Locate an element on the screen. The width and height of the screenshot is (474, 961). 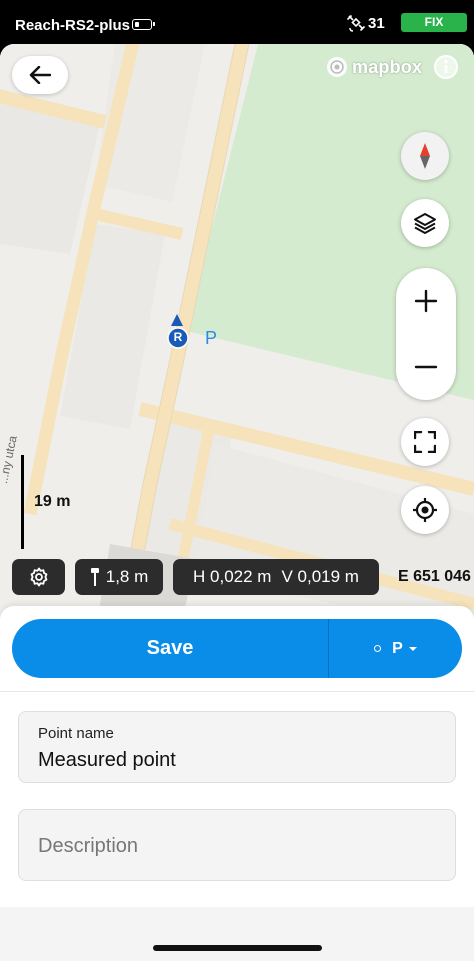
vertical-accuracy: V 0,019 m is located at coordinates (320, 576).